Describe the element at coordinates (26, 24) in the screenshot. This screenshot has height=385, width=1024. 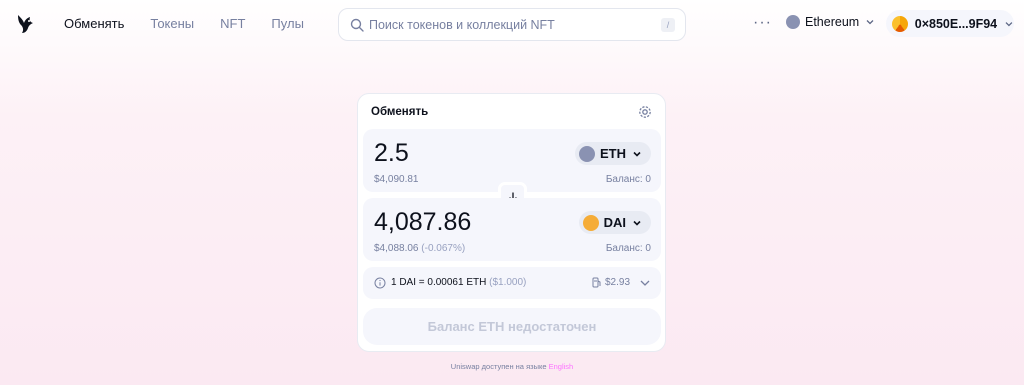
I see `uniswap-logo-icon` at that location.